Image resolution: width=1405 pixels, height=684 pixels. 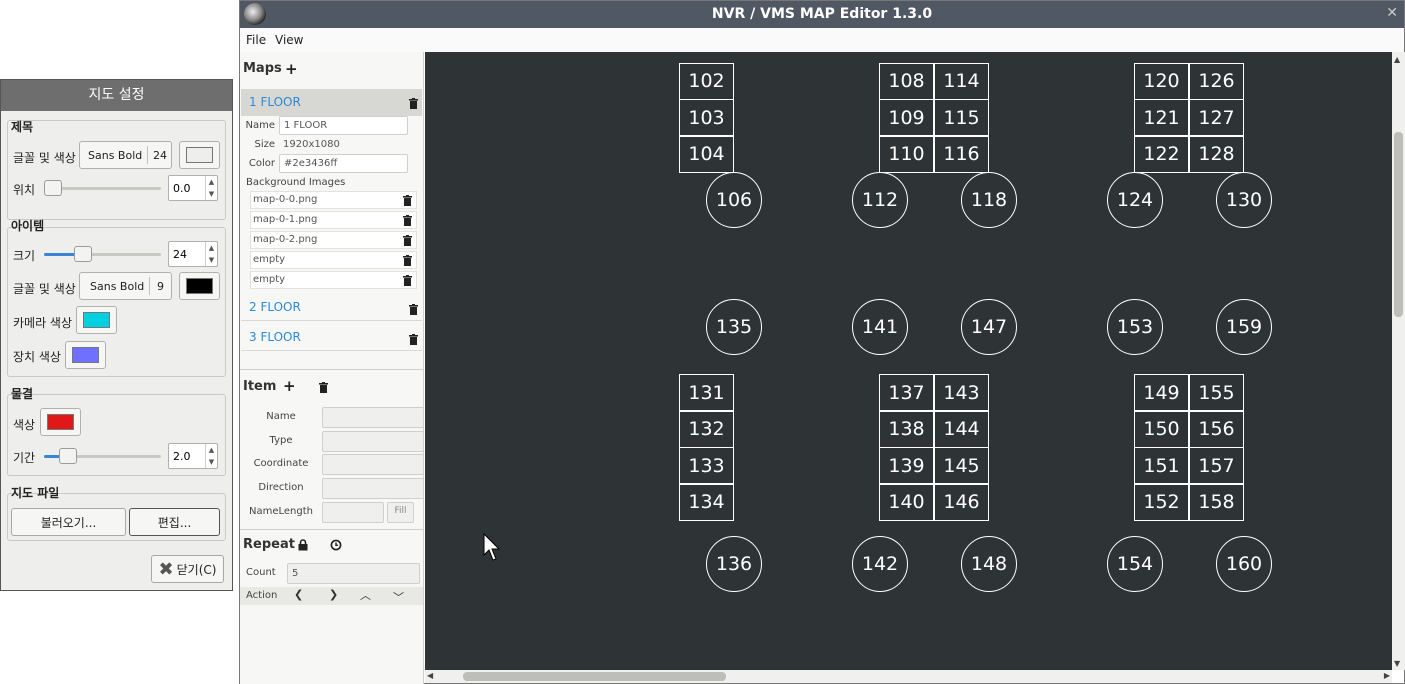 I want to click on camera-rect-item: 116, so click(x=961, y=154).